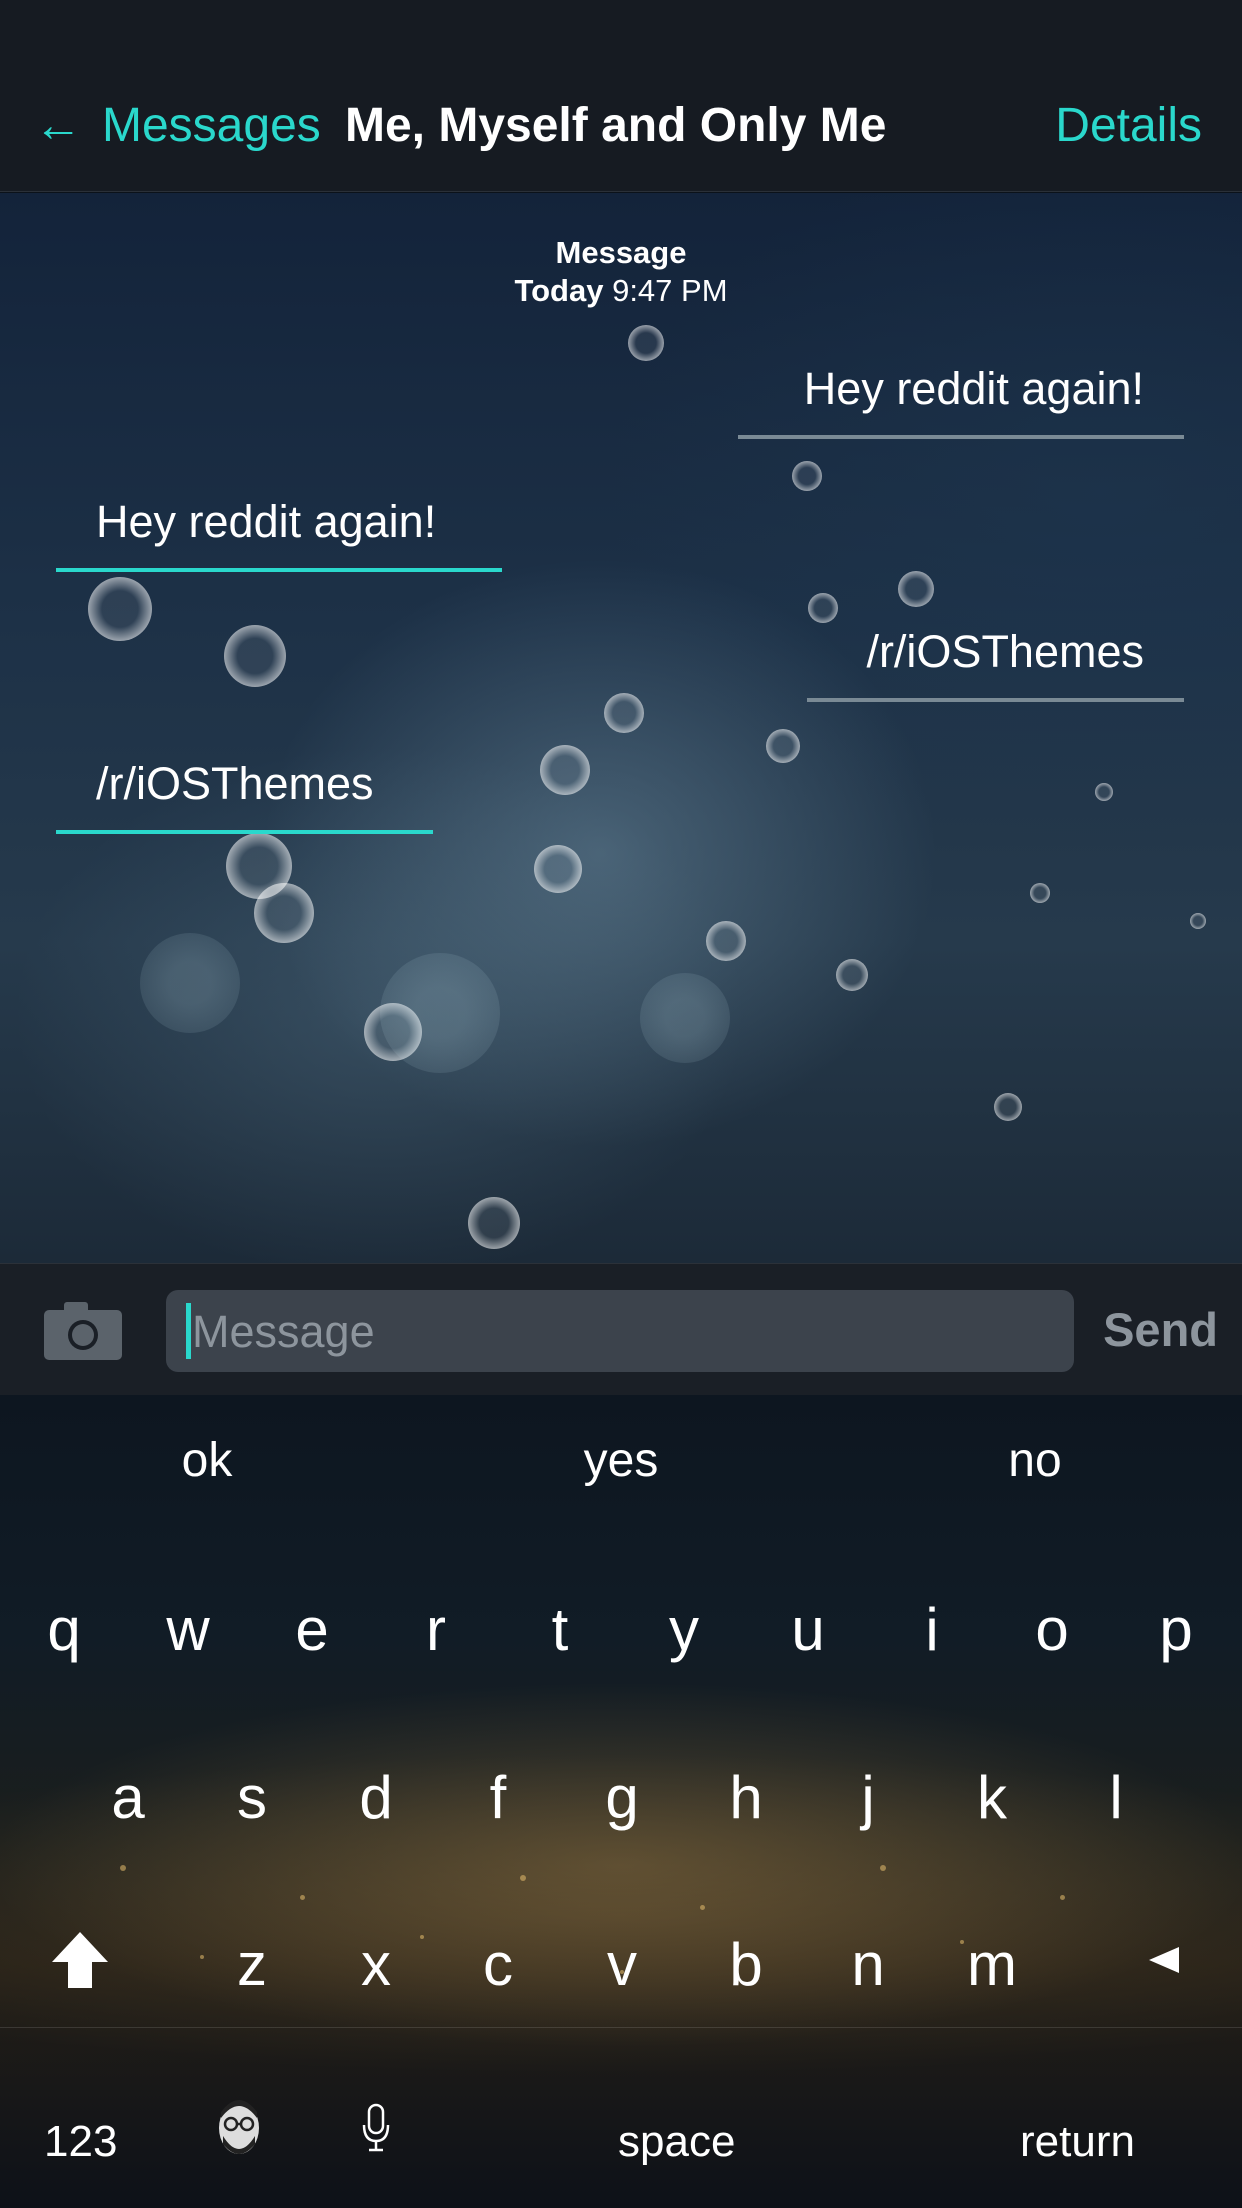 The image size is (1242, 2208). Describe the element at coordinates (207, 1460) in the screenshot. I see `suggestion-ok: ok` at that location.